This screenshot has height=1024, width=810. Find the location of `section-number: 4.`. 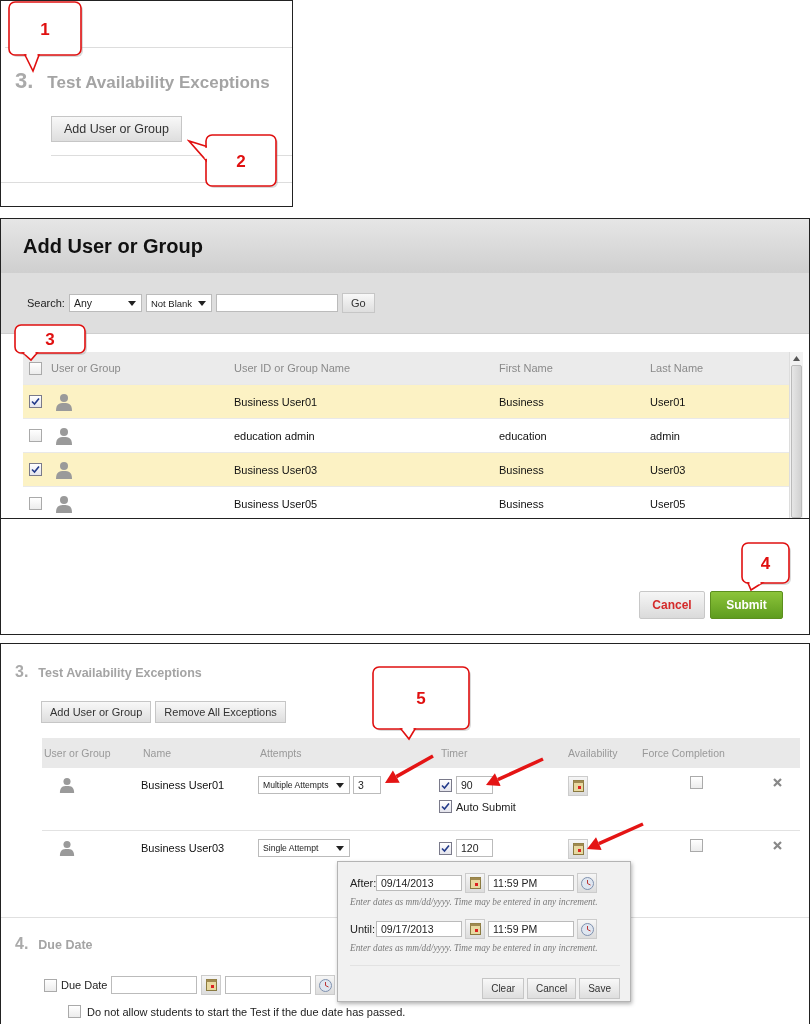

section-number: 4. is located at coordinates (22, 944).